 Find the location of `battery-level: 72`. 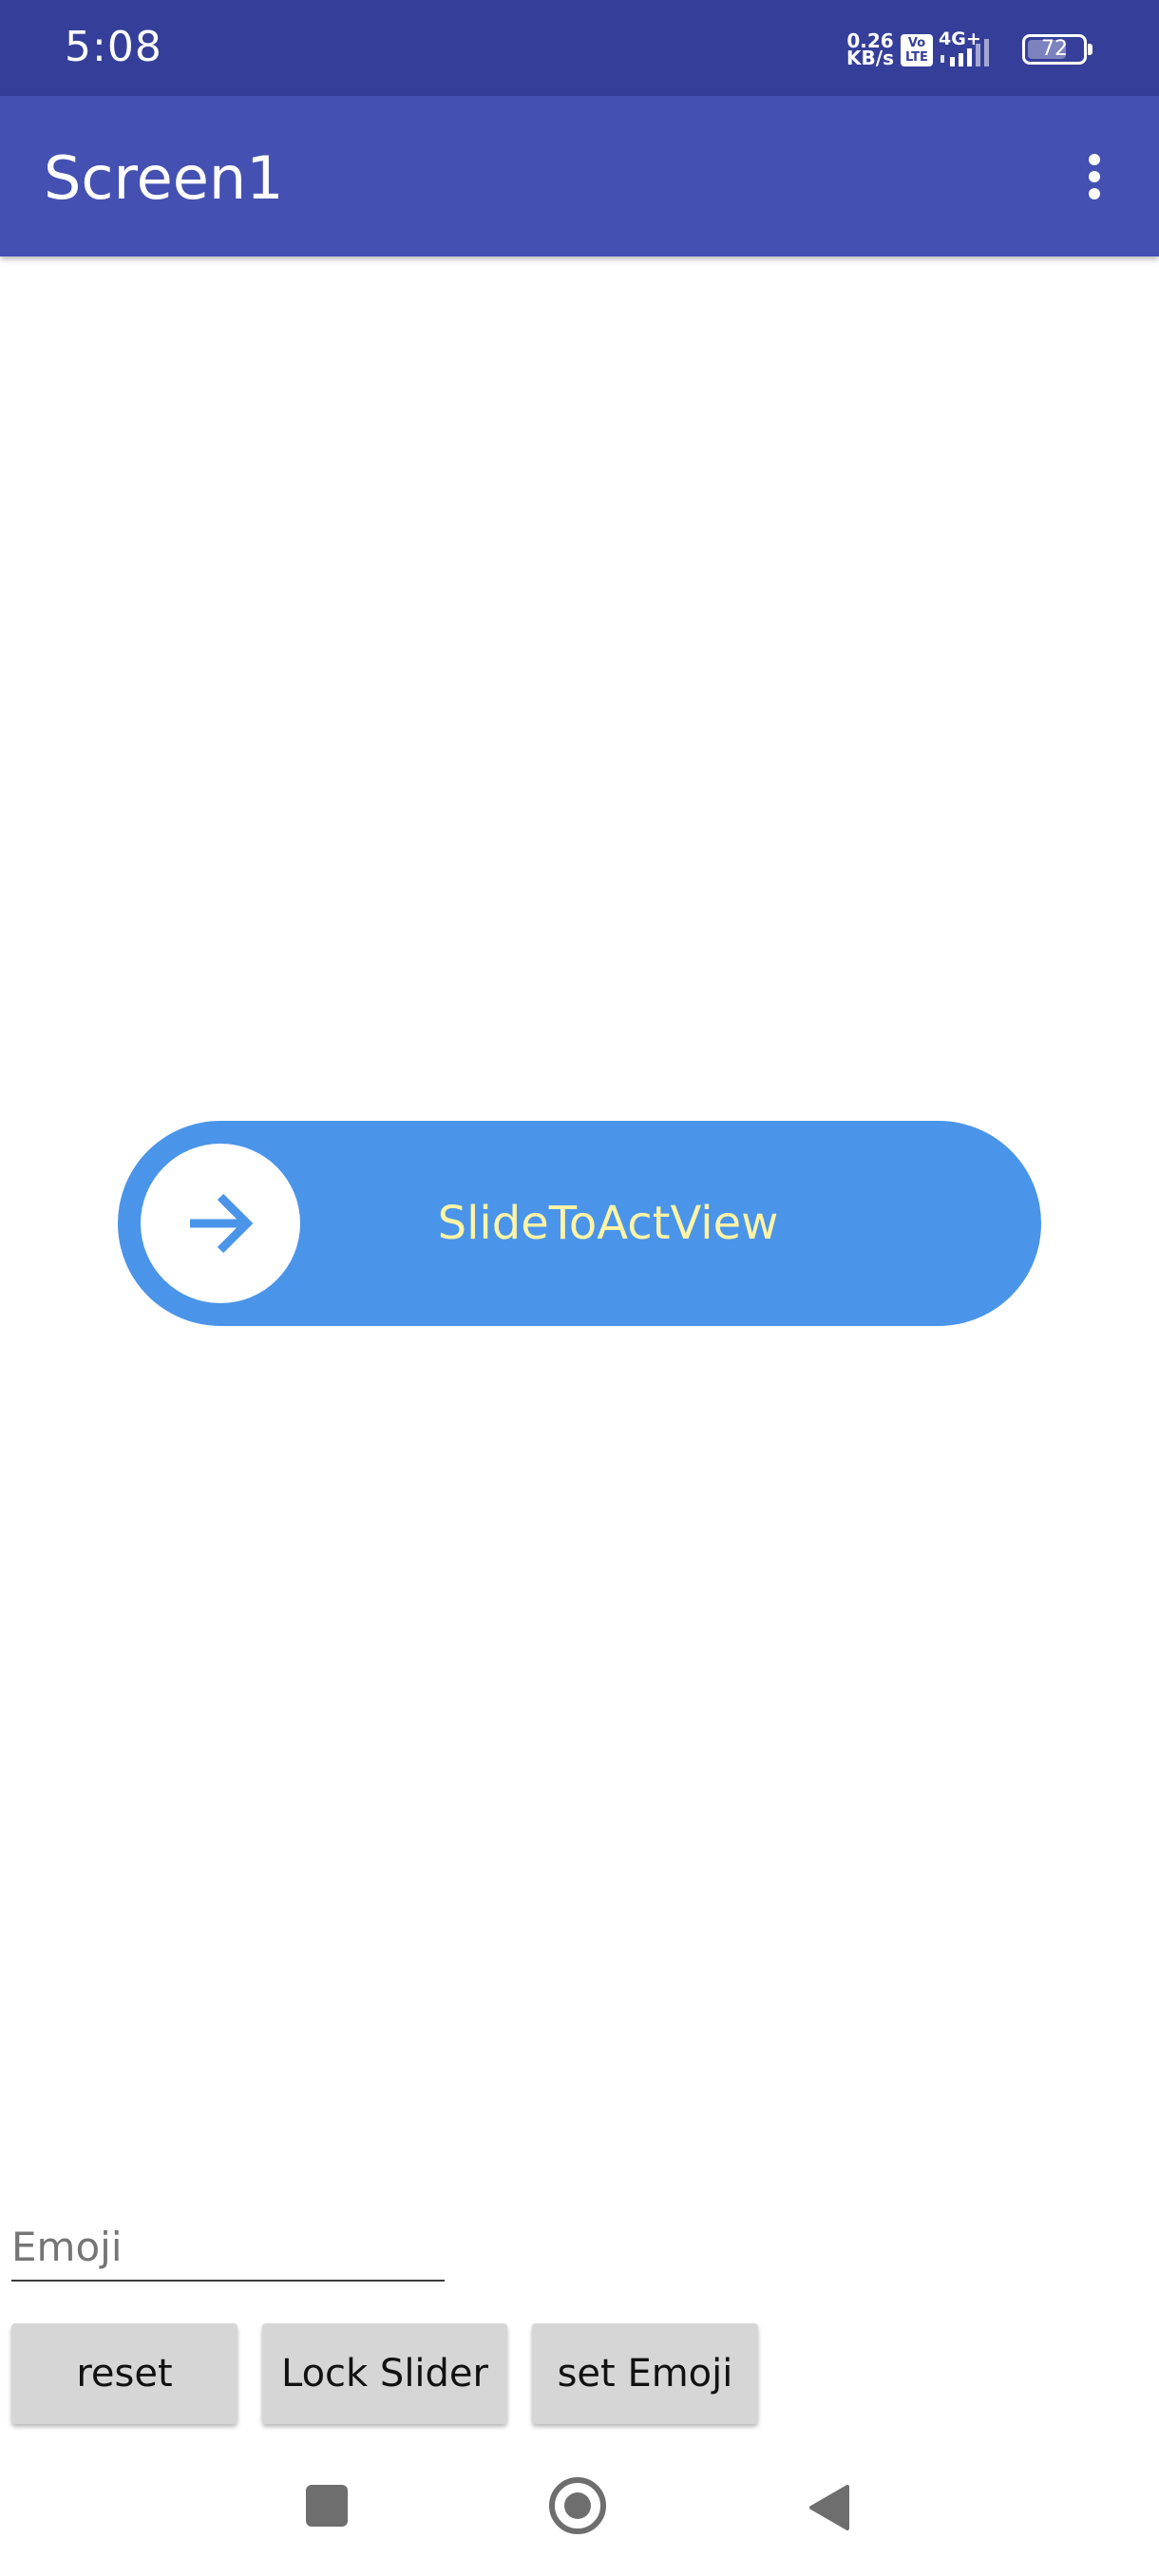

battery-level: 72 is located at coordinates (1054, 49).